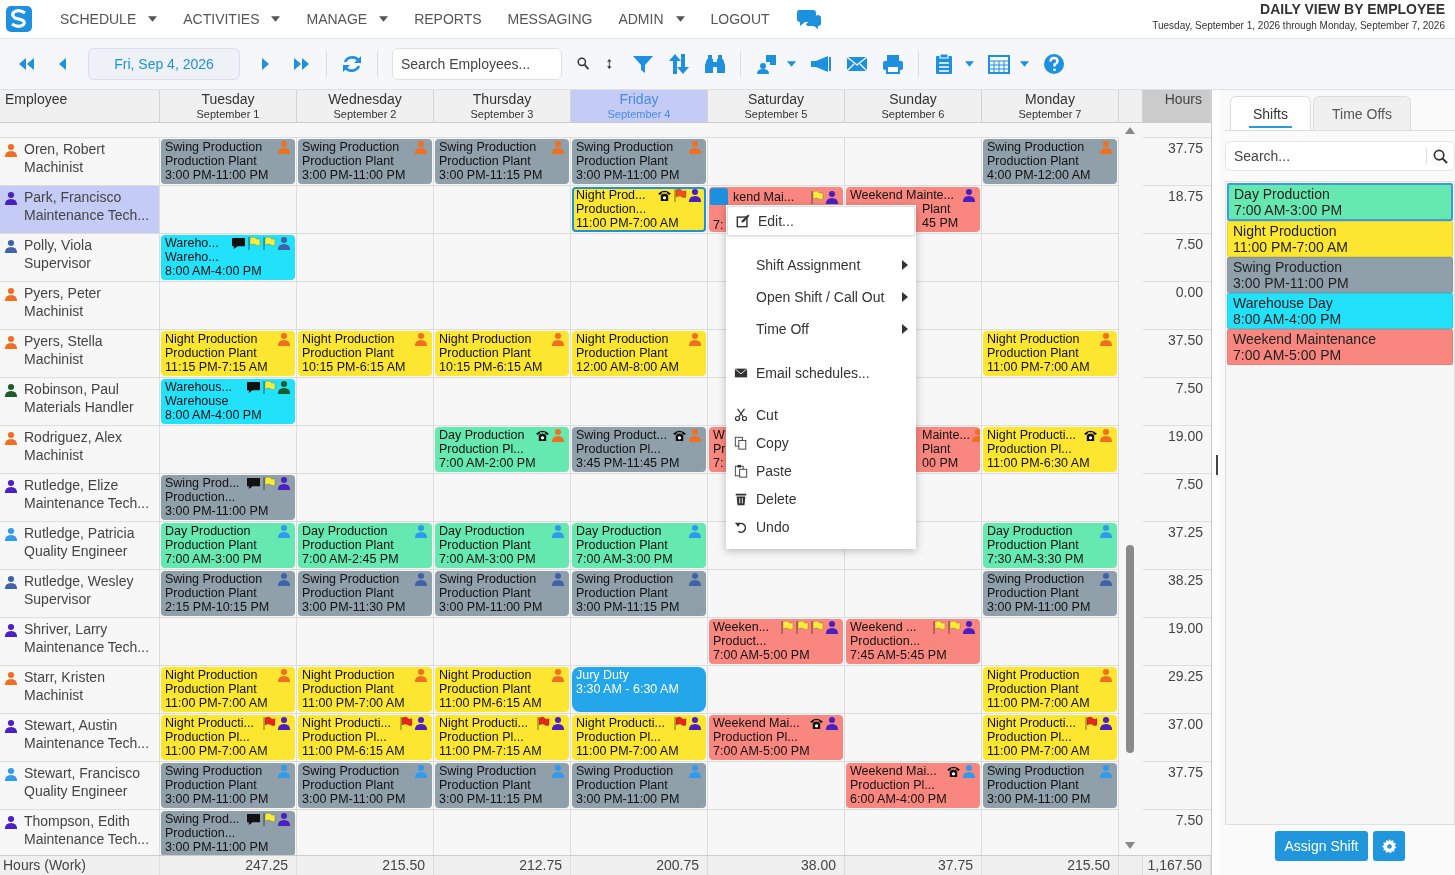  What do you see at coordinates (1389, 846) in the screenshot?
I see `settings-button` at bounding box center [1389, 846].